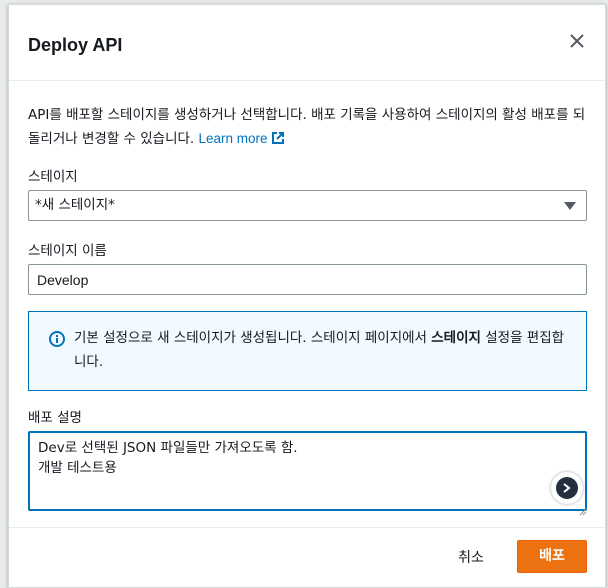  What do you see at coordinates (307, 471) in the screenshot?
I see `deploy-description-textarea: Dev로 선택된 JSON 파일들만 가져오도록 함. 개발 테스트용` at bounding box center [307, 471].